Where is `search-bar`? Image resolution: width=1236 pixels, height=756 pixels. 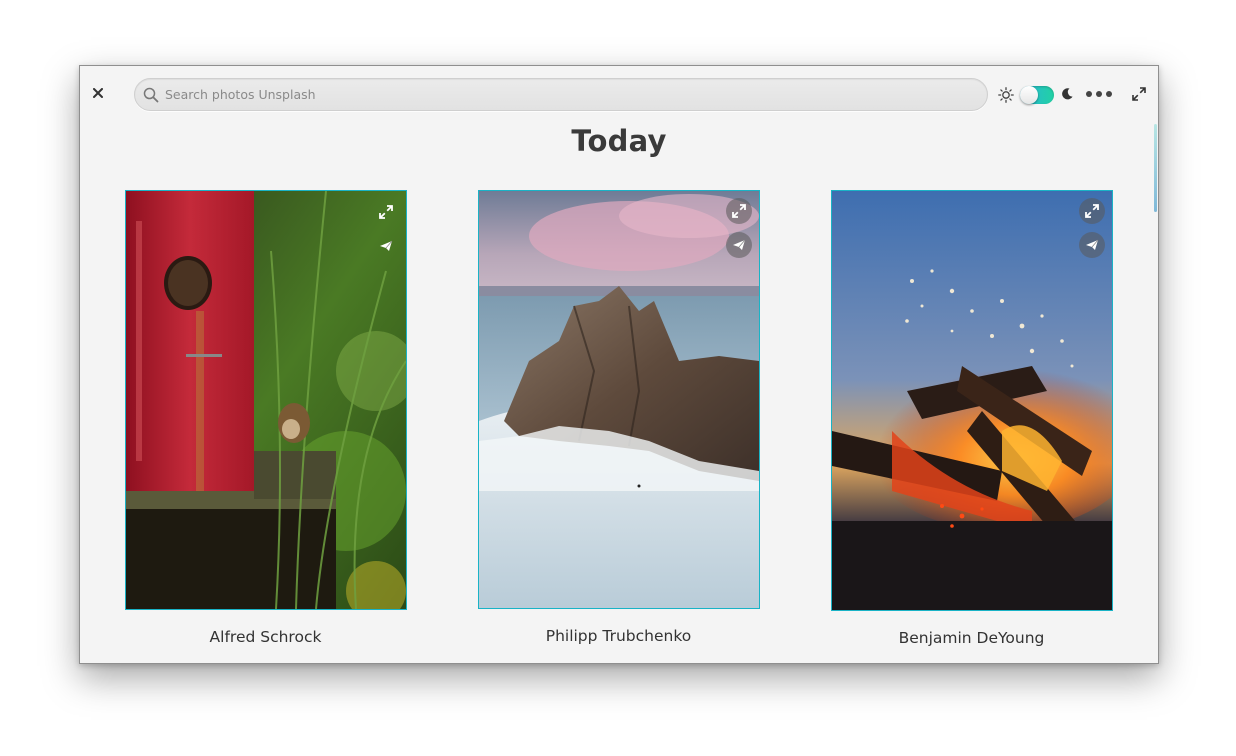
search-bar is located at coordinates (561, 94).